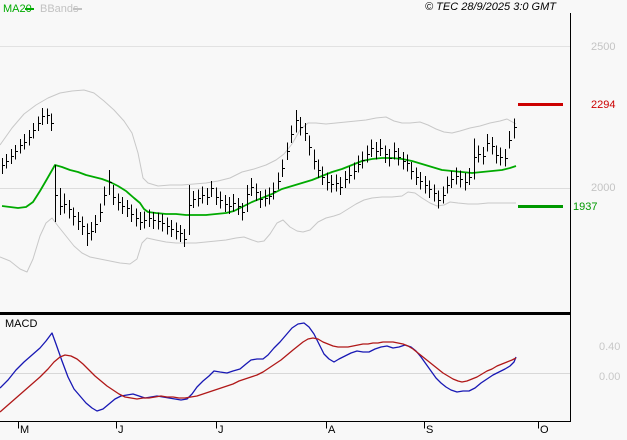 Image resolution: width=627 pixels, height=440 pixels. What do you see at coordinates (603, 188) in the screenshot?
I see `price-axis-label-2000: 2000` at bounding box center [603, 188].